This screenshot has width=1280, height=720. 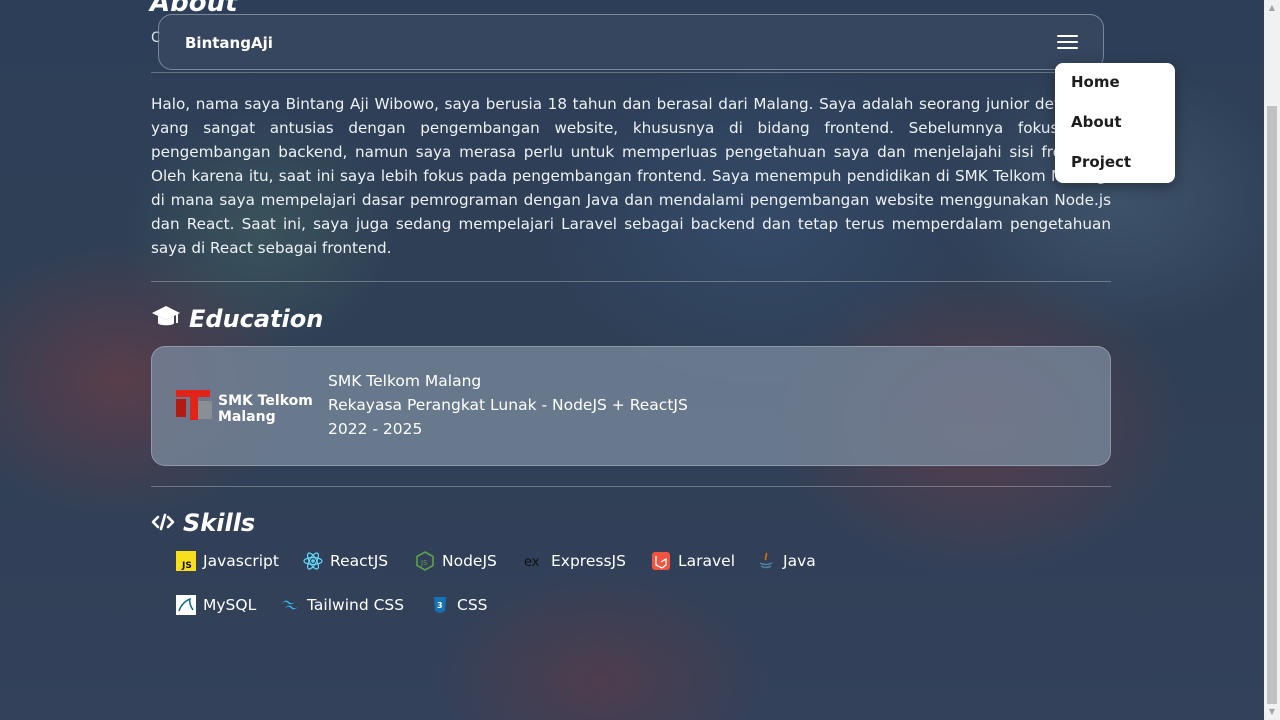 What do you see at coordinates (1272, 8) in the screenshot?
I see `scroll-up-icon: ▲` at bounding box center [1272, 8].